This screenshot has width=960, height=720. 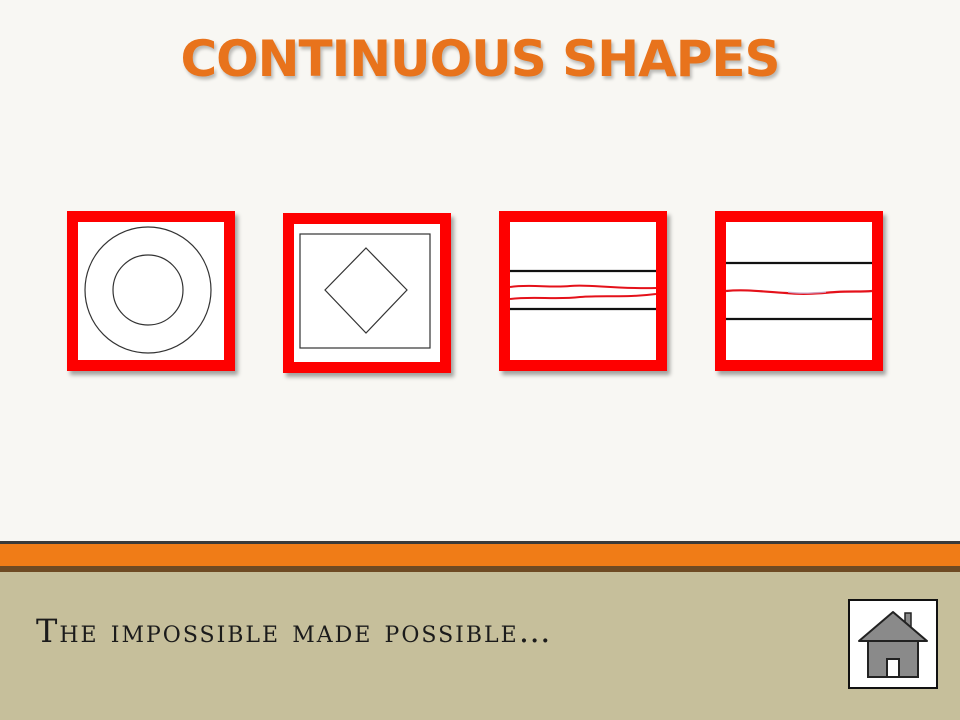 I want to click on tile-wavy-lines, so click(x=583, y=291).